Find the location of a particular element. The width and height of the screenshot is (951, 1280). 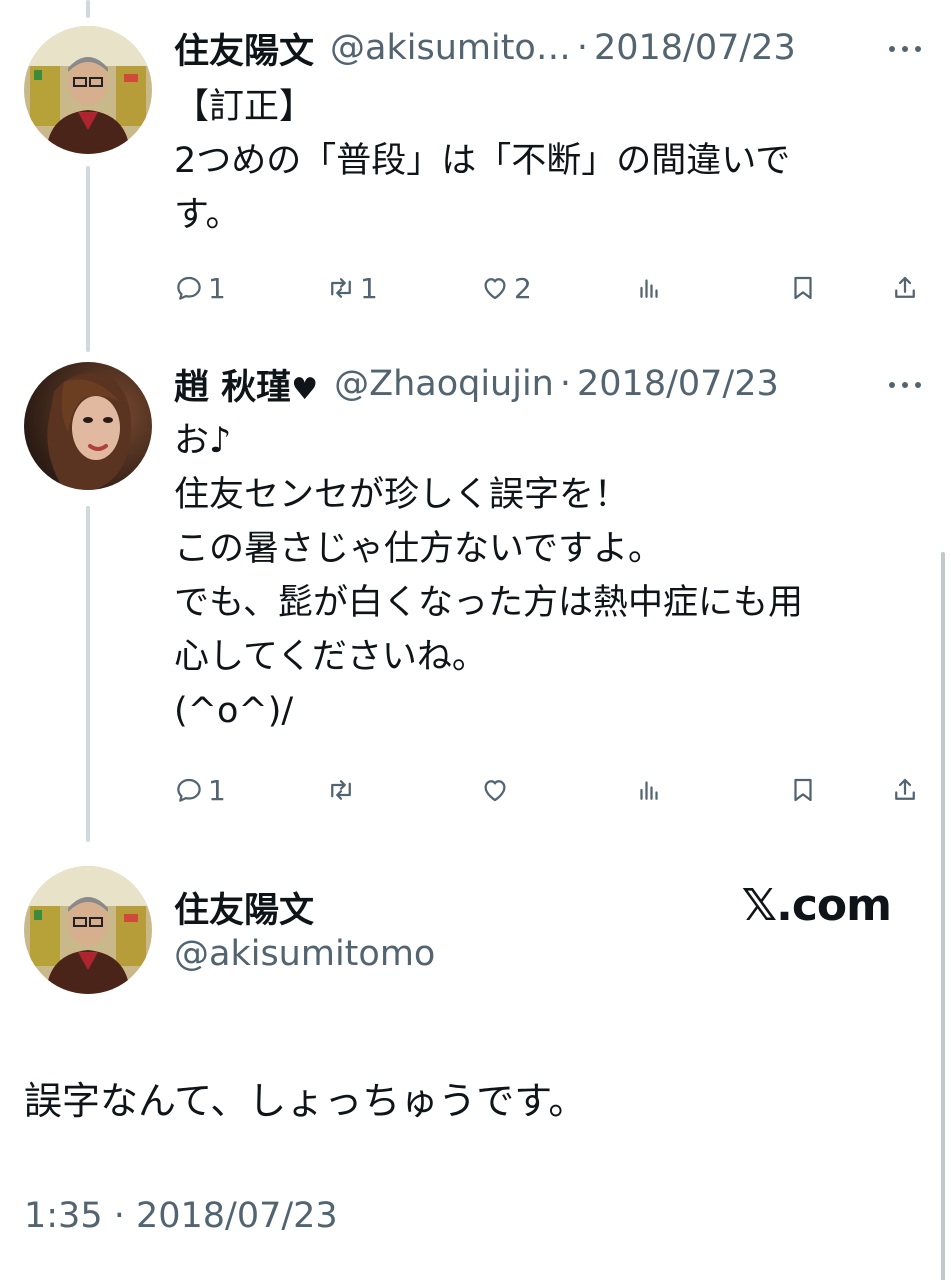

like-button: 2 is located at coordinates (506, 288).